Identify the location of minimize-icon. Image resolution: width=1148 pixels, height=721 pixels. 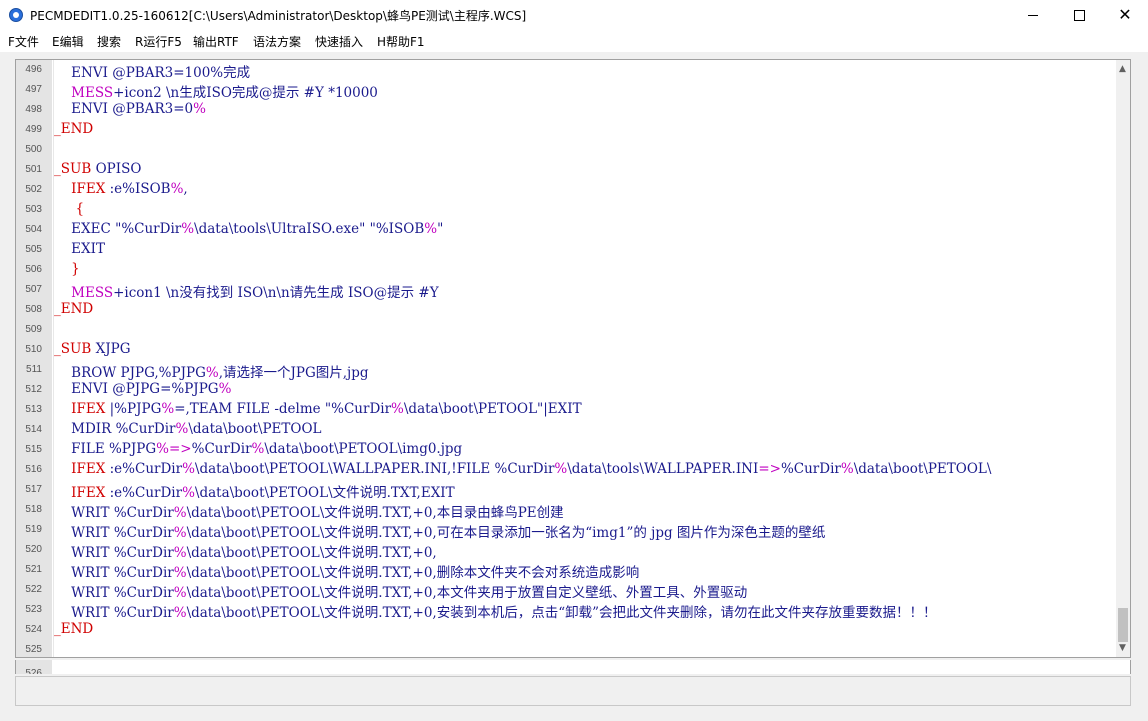
(1033, 15).